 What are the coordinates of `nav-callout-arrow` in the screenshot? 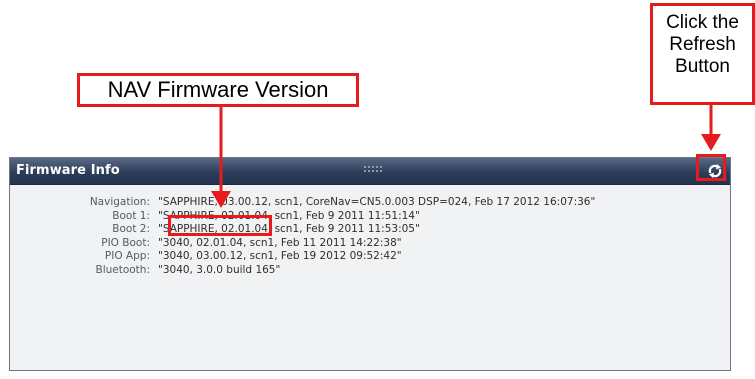 It's located at (221, 157).